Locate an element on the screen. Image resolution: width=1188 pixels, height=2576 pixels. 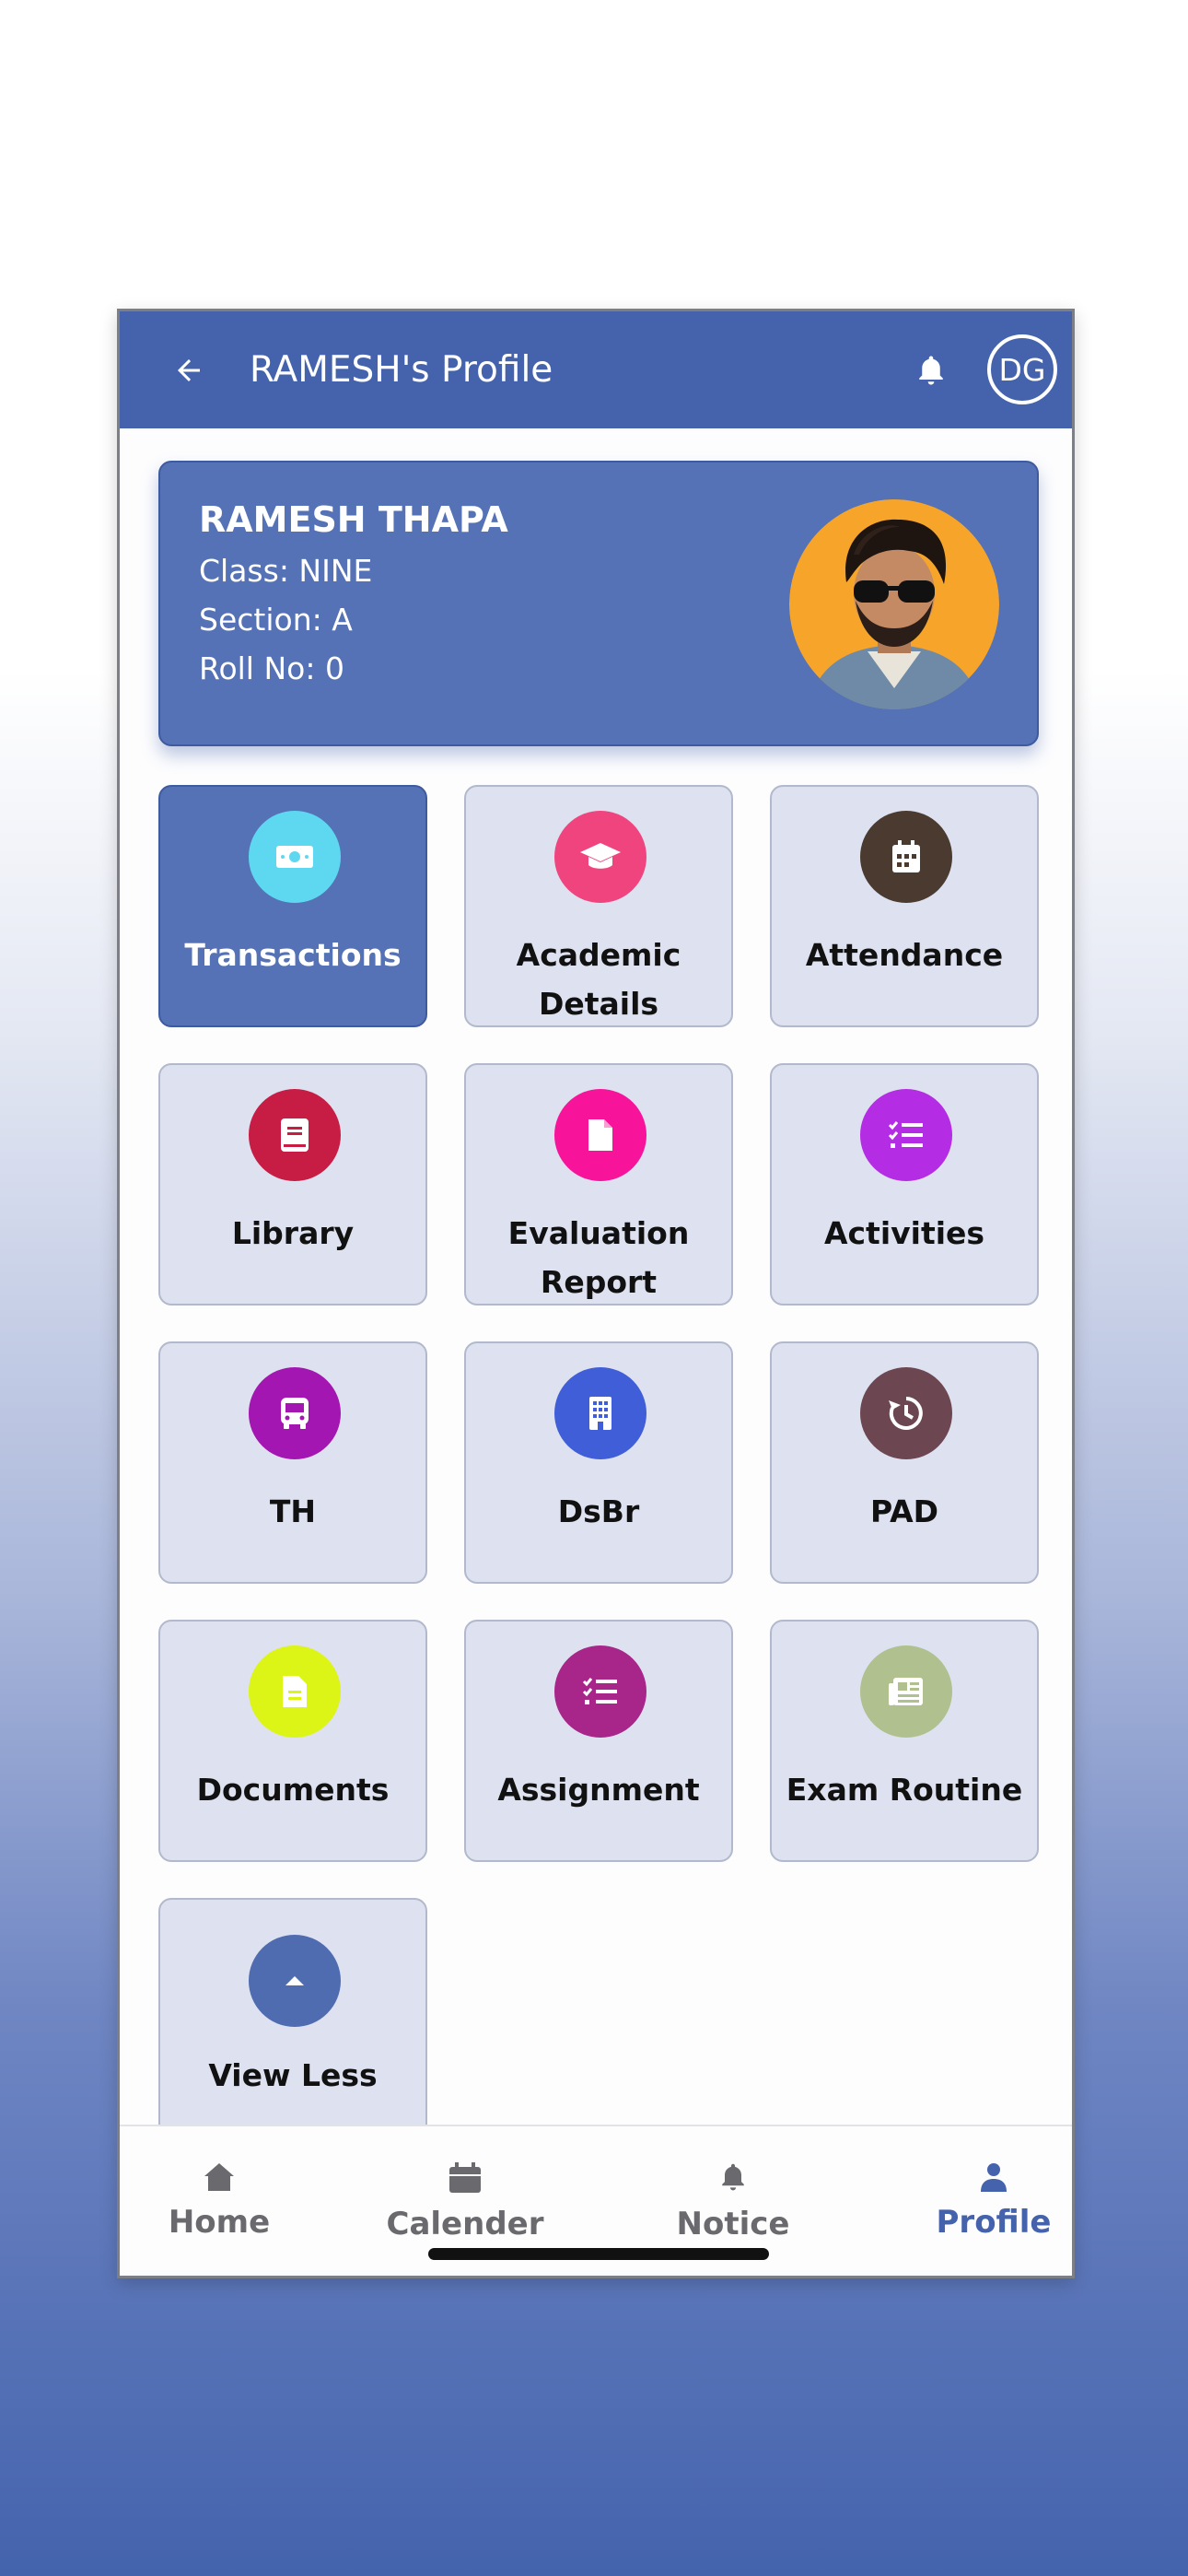
tile-assignment: Assignment is located at coordinates (598, 1741).